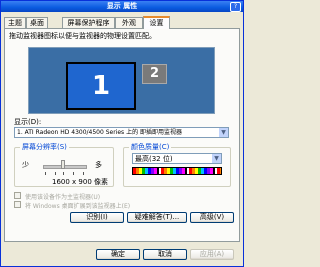 The image size is (320, 267). What do you see at coordinates (17, 204) in the screenshot?
I see `extend-desktop-checkbox` at bounding box center [17, 204].